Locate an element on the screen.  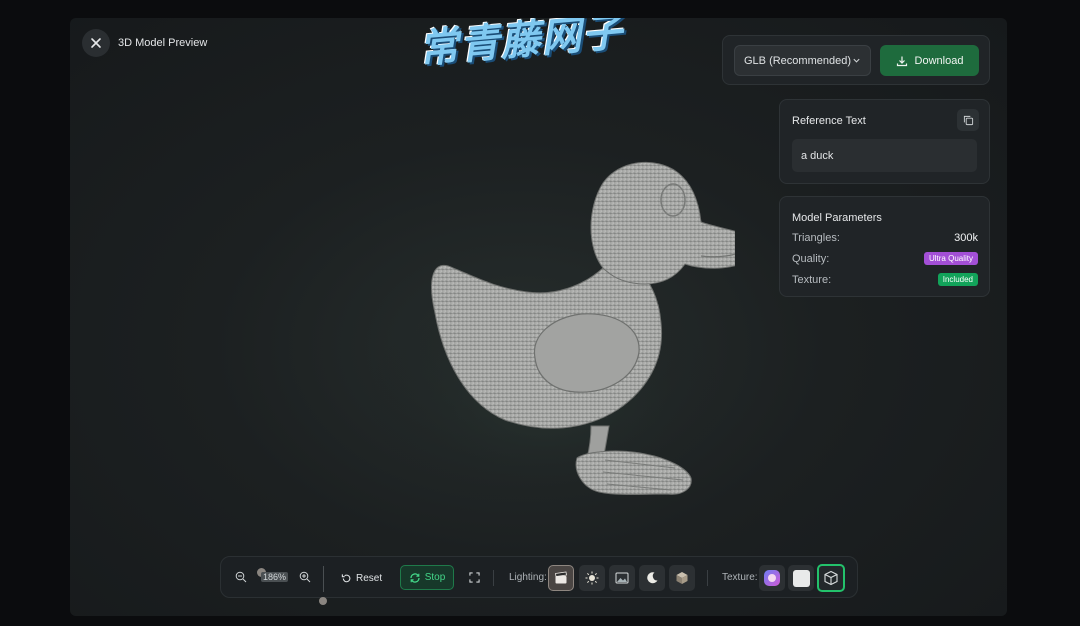
image-icon is located at coordinates (622, 578).